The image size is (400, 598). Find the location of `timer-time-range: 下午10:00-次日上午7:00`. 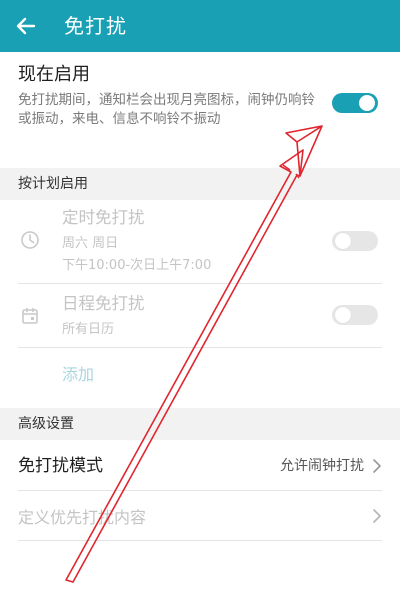

timer-time-range: 下午10:00-次日上午7:00 is located at coordinates (137, 265).